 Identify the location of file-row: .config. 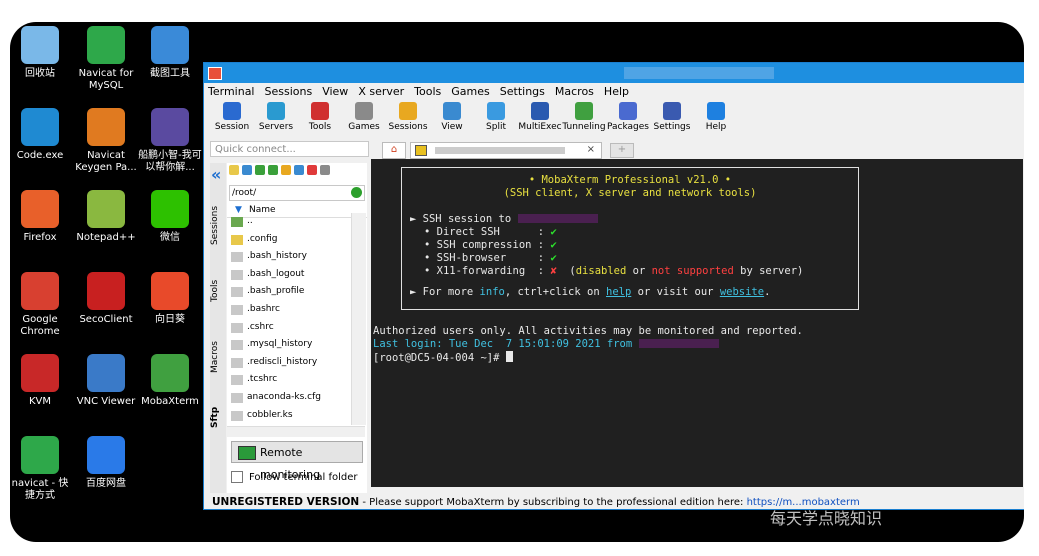
(288, 240).